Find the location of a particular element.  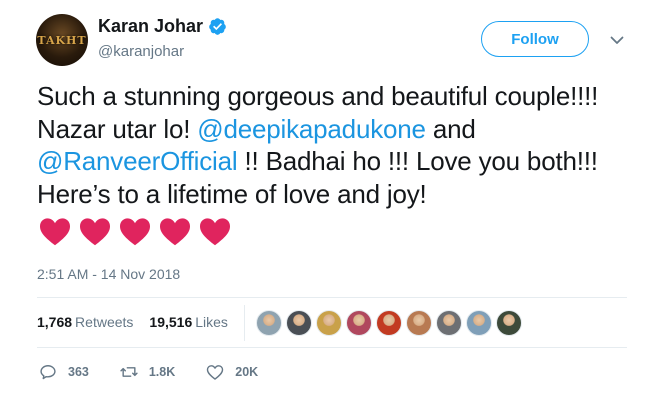

mention-link: @RanveerOfficial is located at coordinates (137, 161).